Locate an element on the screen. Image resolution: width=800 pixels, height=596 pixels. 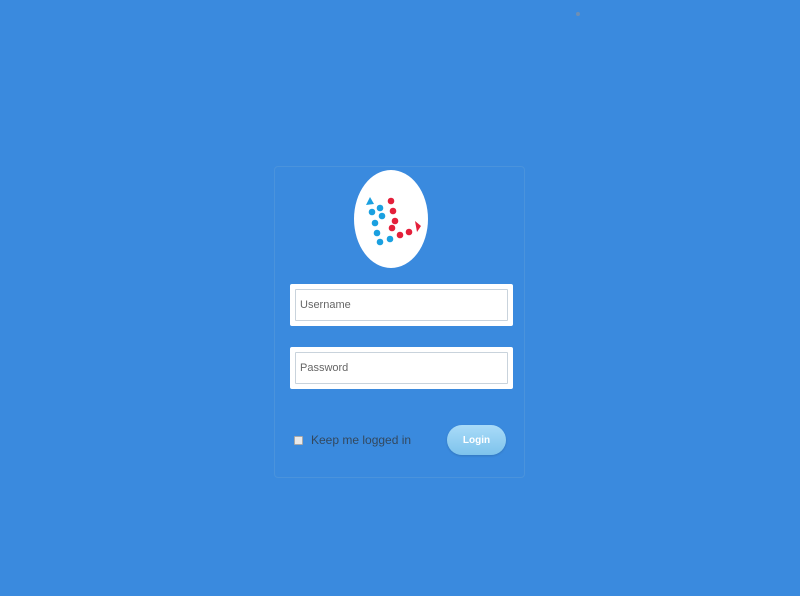
password-input is located at coordinates (401, 368).